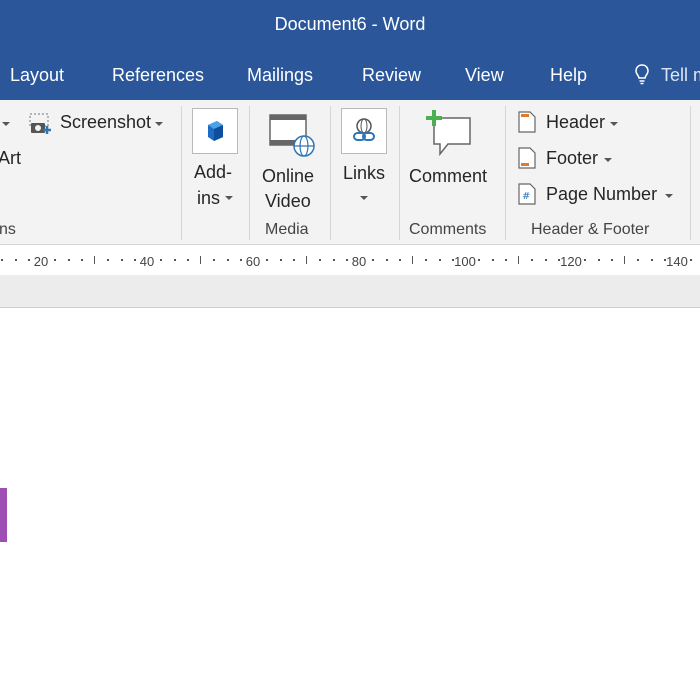  What do you see at coordinates (147, 261) in the screenshot?
I see `ruler-label: 40` at bounding box center [147, 261].